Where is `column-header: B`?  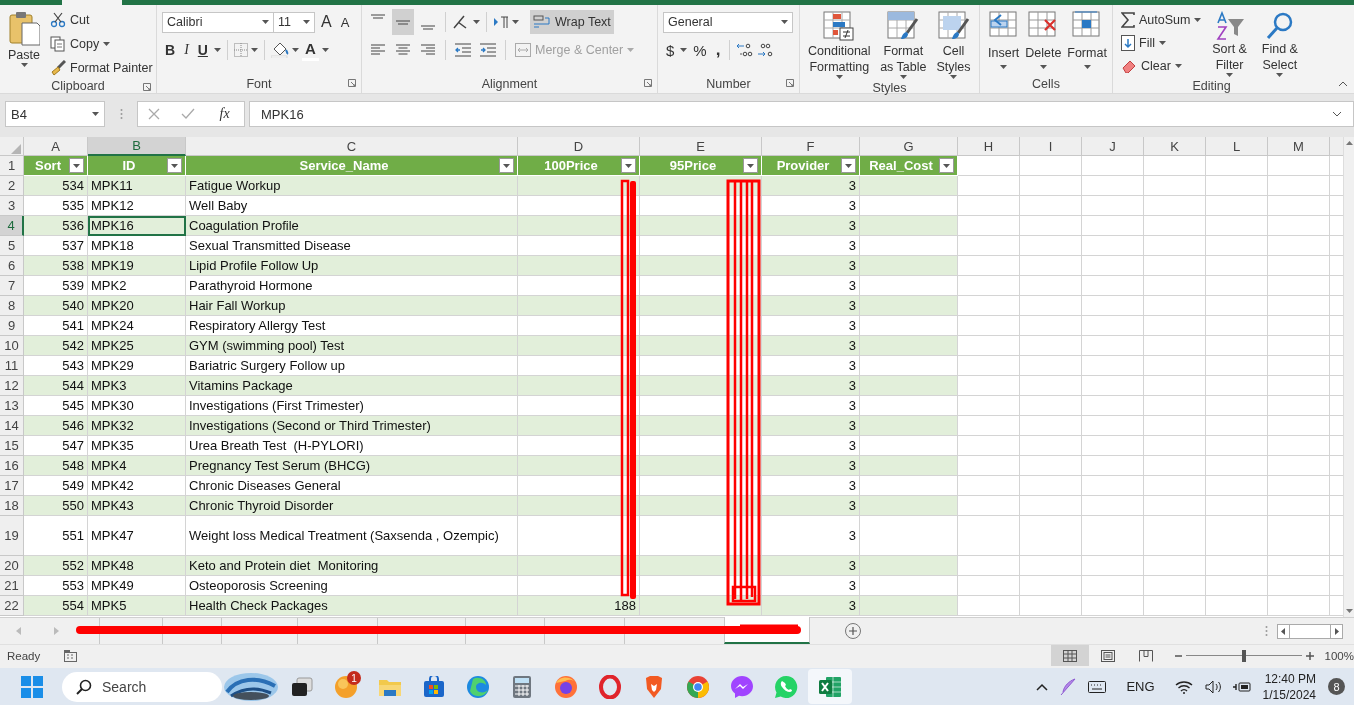
column-header: B is located at coordinates (137, 146).